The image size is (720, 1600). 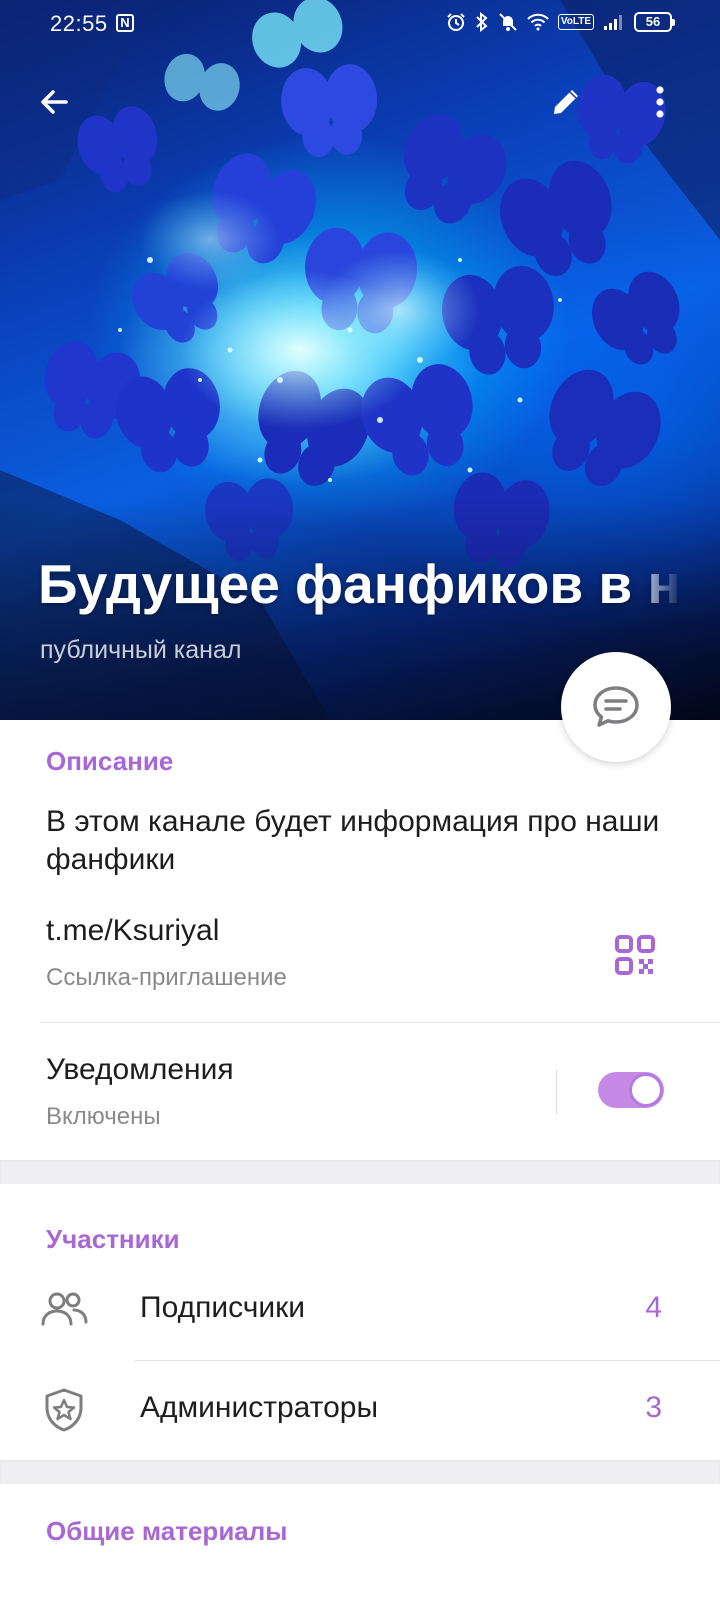 What do you see at coordinates (653, 1407) in the screenshot?
I see `administrators-count: 3` at bounding box center [653, 1407].